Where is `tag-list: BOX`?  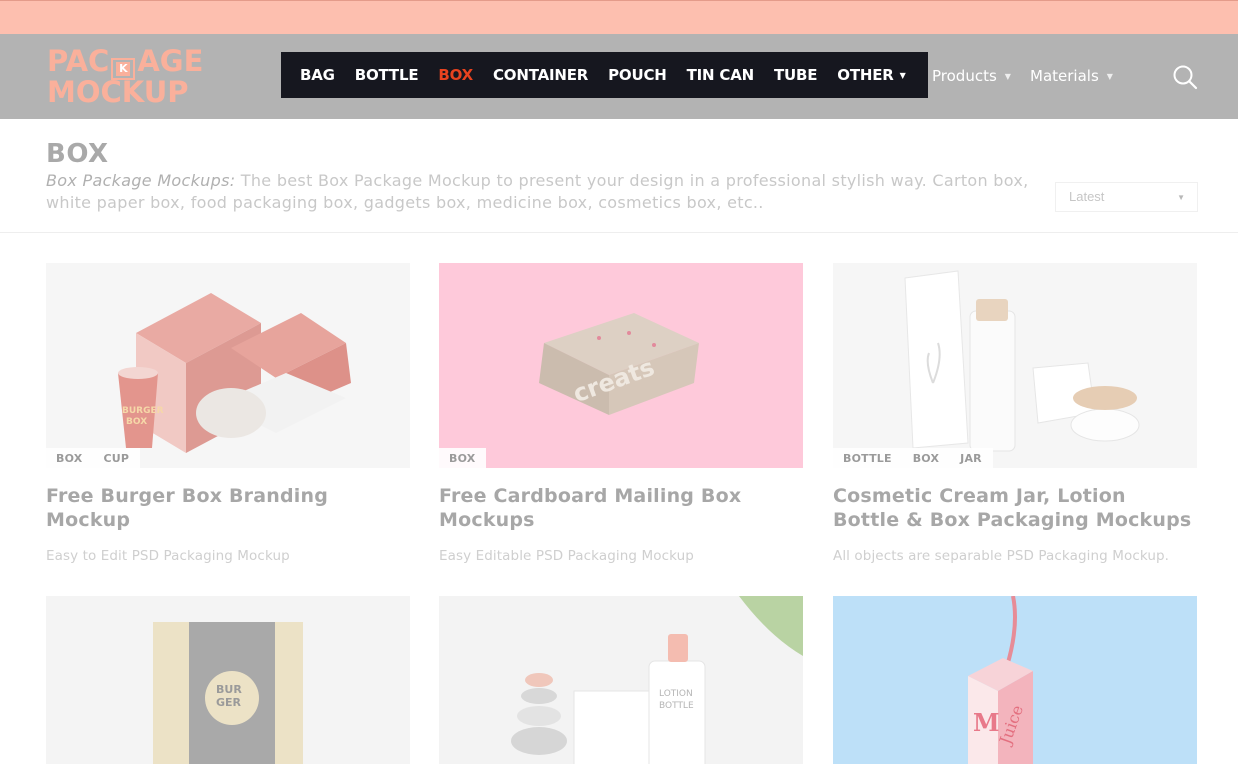
tag-list: BOX is located at coordinates (463, 458).